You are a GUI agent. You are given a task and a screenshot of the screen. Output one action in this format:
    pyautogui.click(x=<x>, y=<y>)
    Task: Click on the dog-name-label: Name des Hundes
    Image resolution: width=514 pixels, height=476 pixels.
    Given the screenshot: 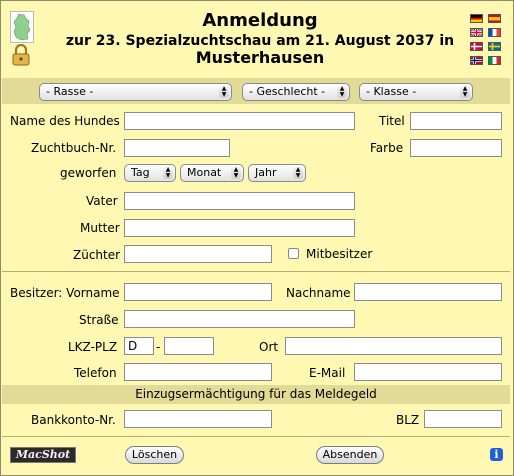 What is the action you would take?
    pyautogui.click(x=65, y=121)
    